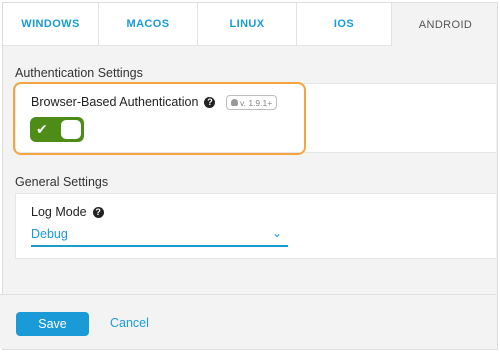  What do you see at coordinates (115, 102) in the screenshot?
I see `browser-auth-label-text: Browser-Based Authentication` at bounding box center [115, 102].